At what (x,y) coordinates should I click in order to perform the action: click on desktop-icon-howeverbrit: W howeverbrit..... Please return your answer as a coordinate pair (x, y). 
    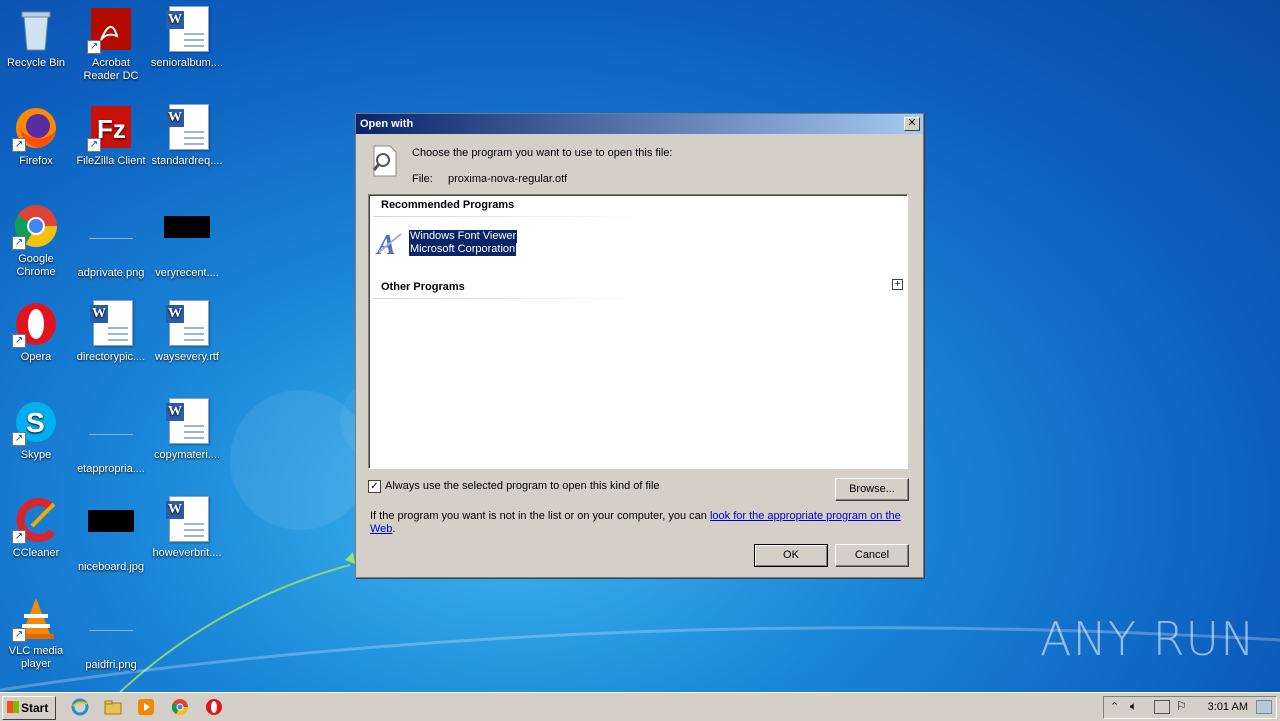
    Looking at the image, I should click on (187, 528).